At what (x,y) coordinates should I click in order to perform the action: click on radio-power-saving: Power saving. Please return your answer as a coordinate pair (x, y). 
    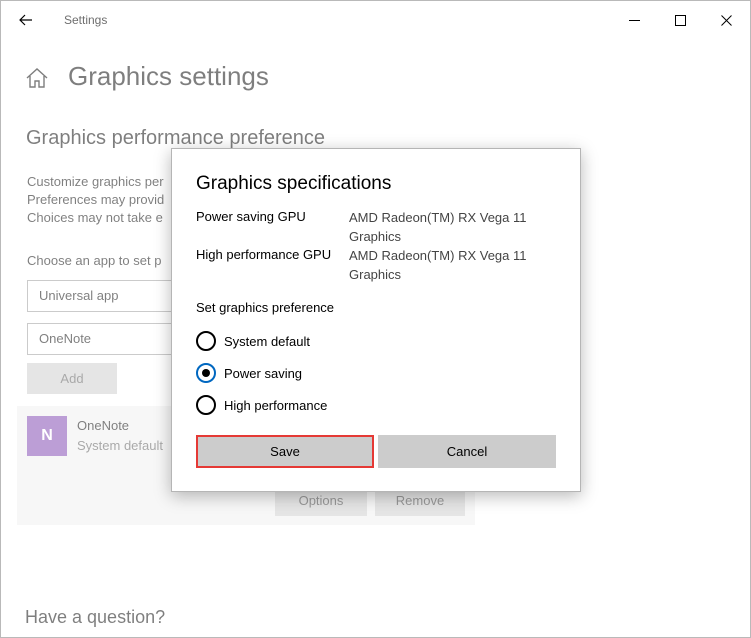
    Looking at the image, I should click on (249, 373).